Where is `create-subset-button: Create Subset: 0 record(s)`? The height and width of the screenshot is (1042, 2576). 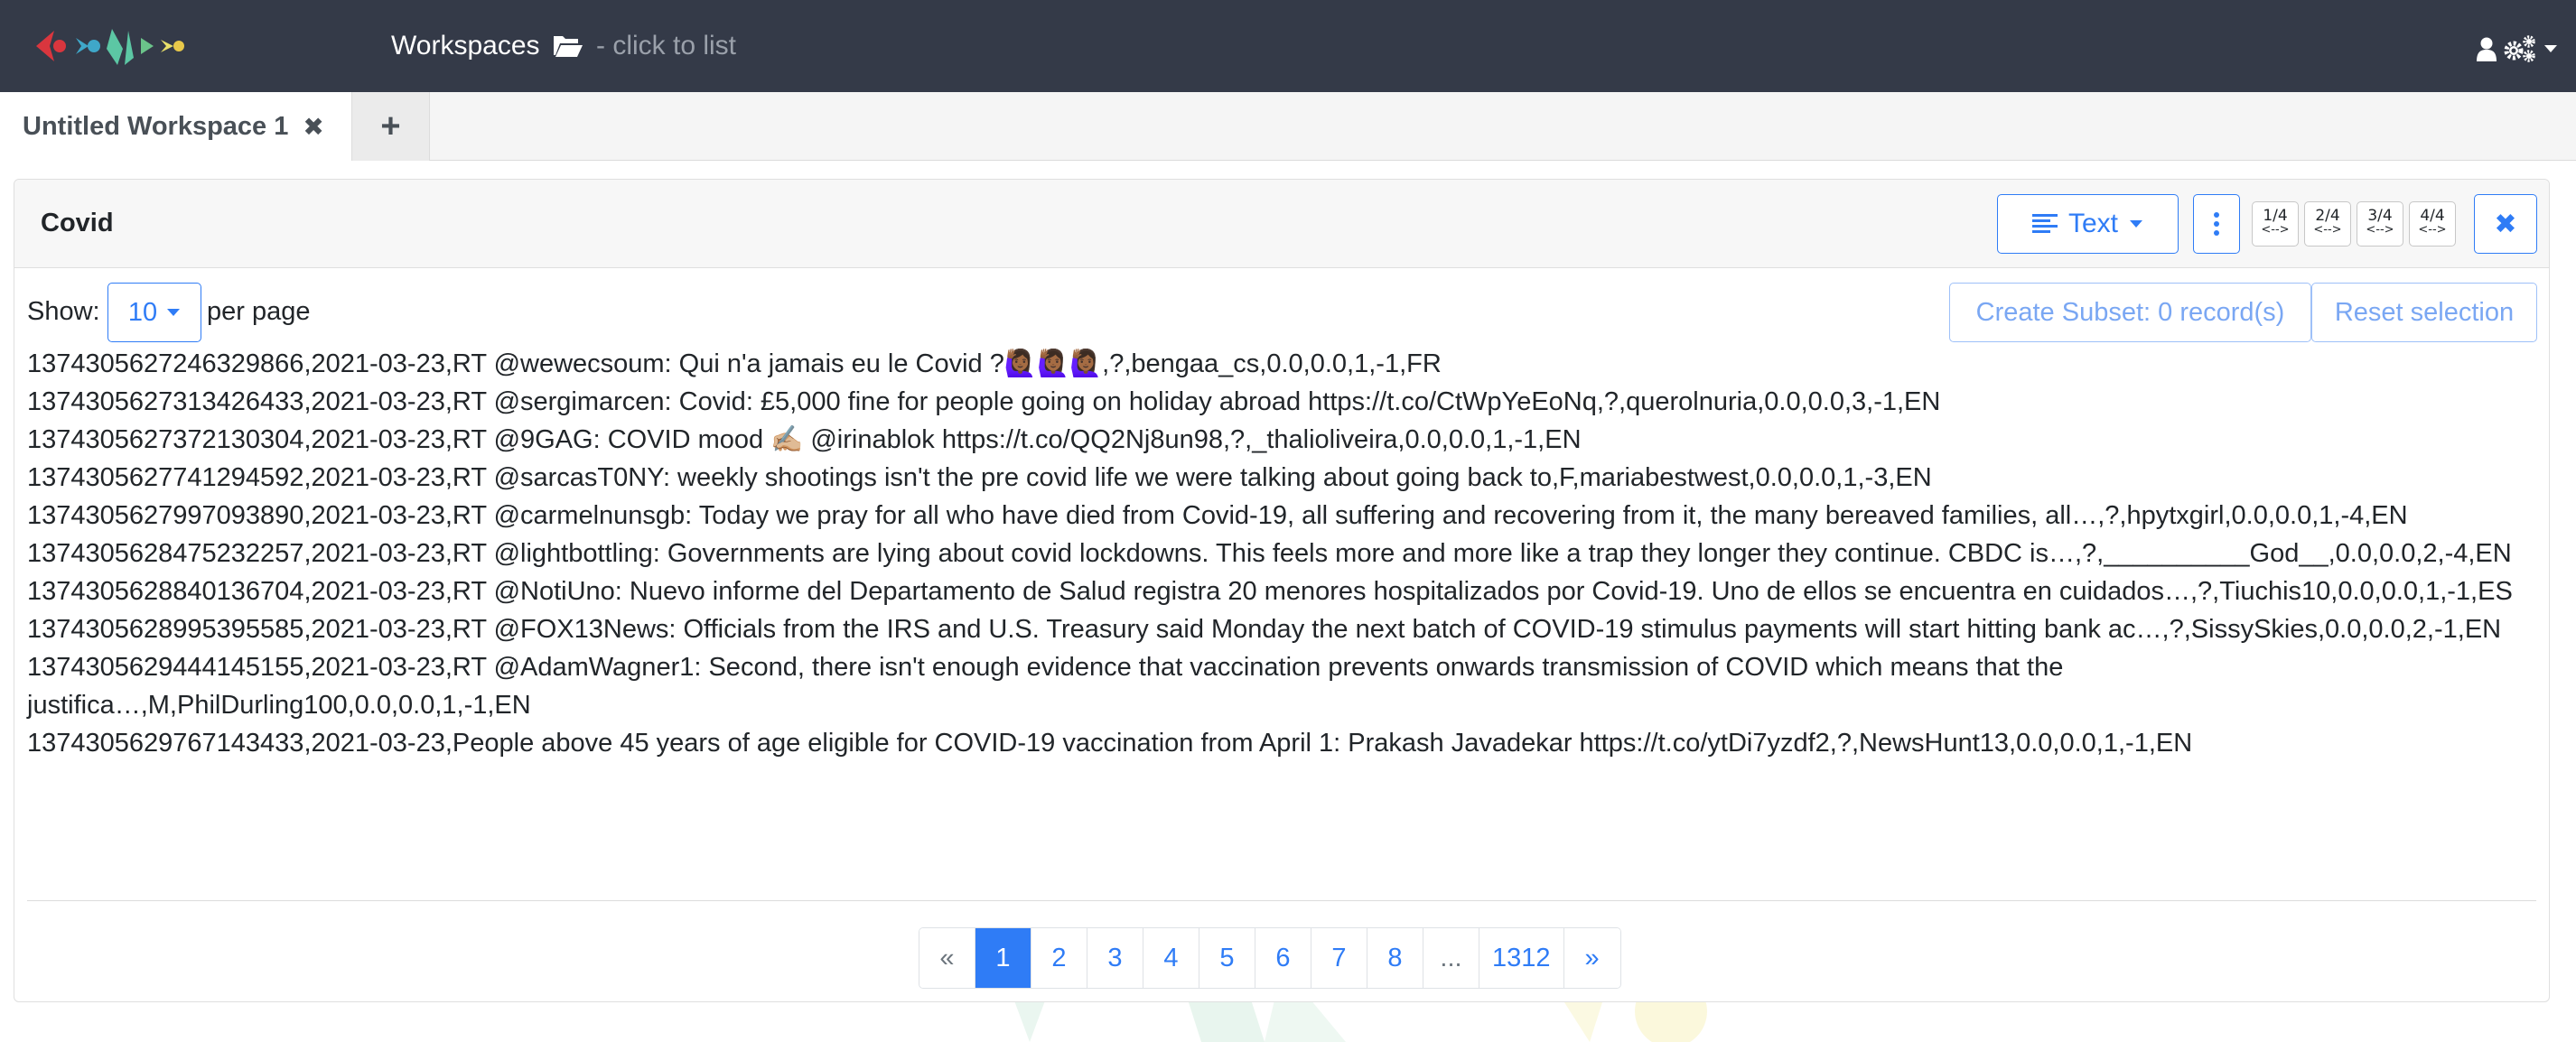 create-subset-button: Create Subset: 0 record(s) is located at coordinates (2130, 313).